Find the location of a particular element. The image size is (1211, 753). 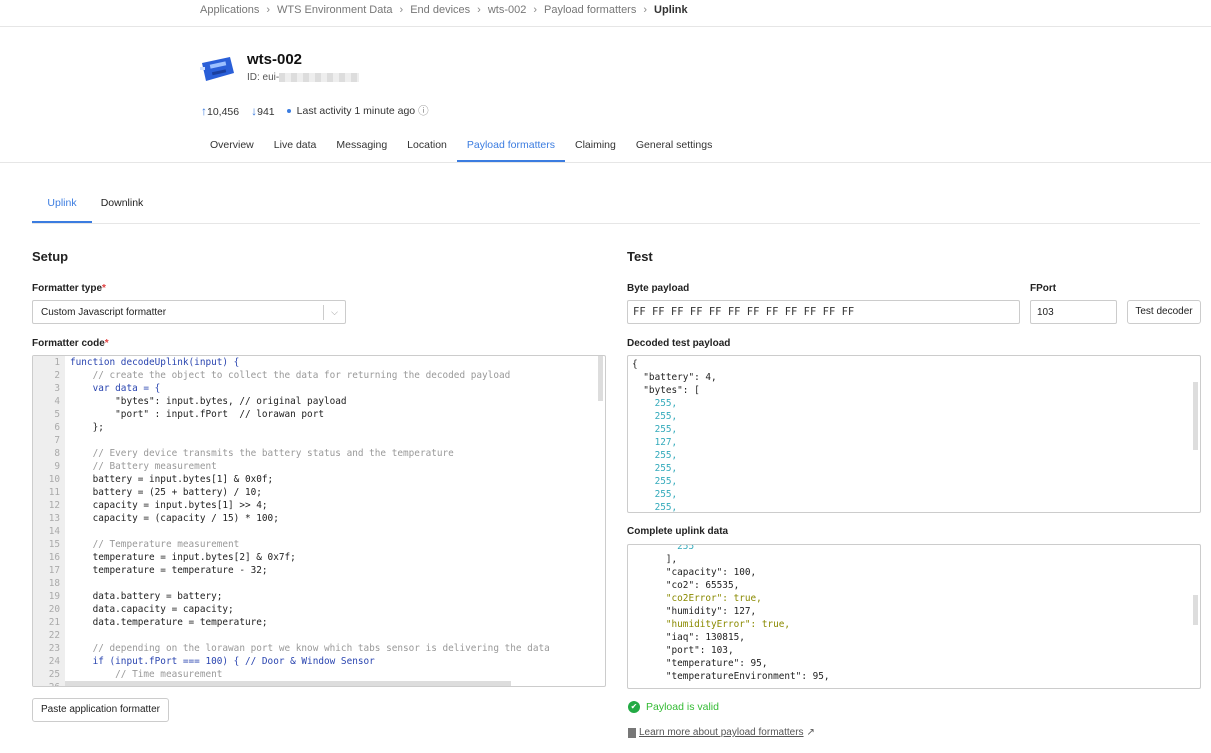

line-number: 13 is located at coordinates (54, 518).